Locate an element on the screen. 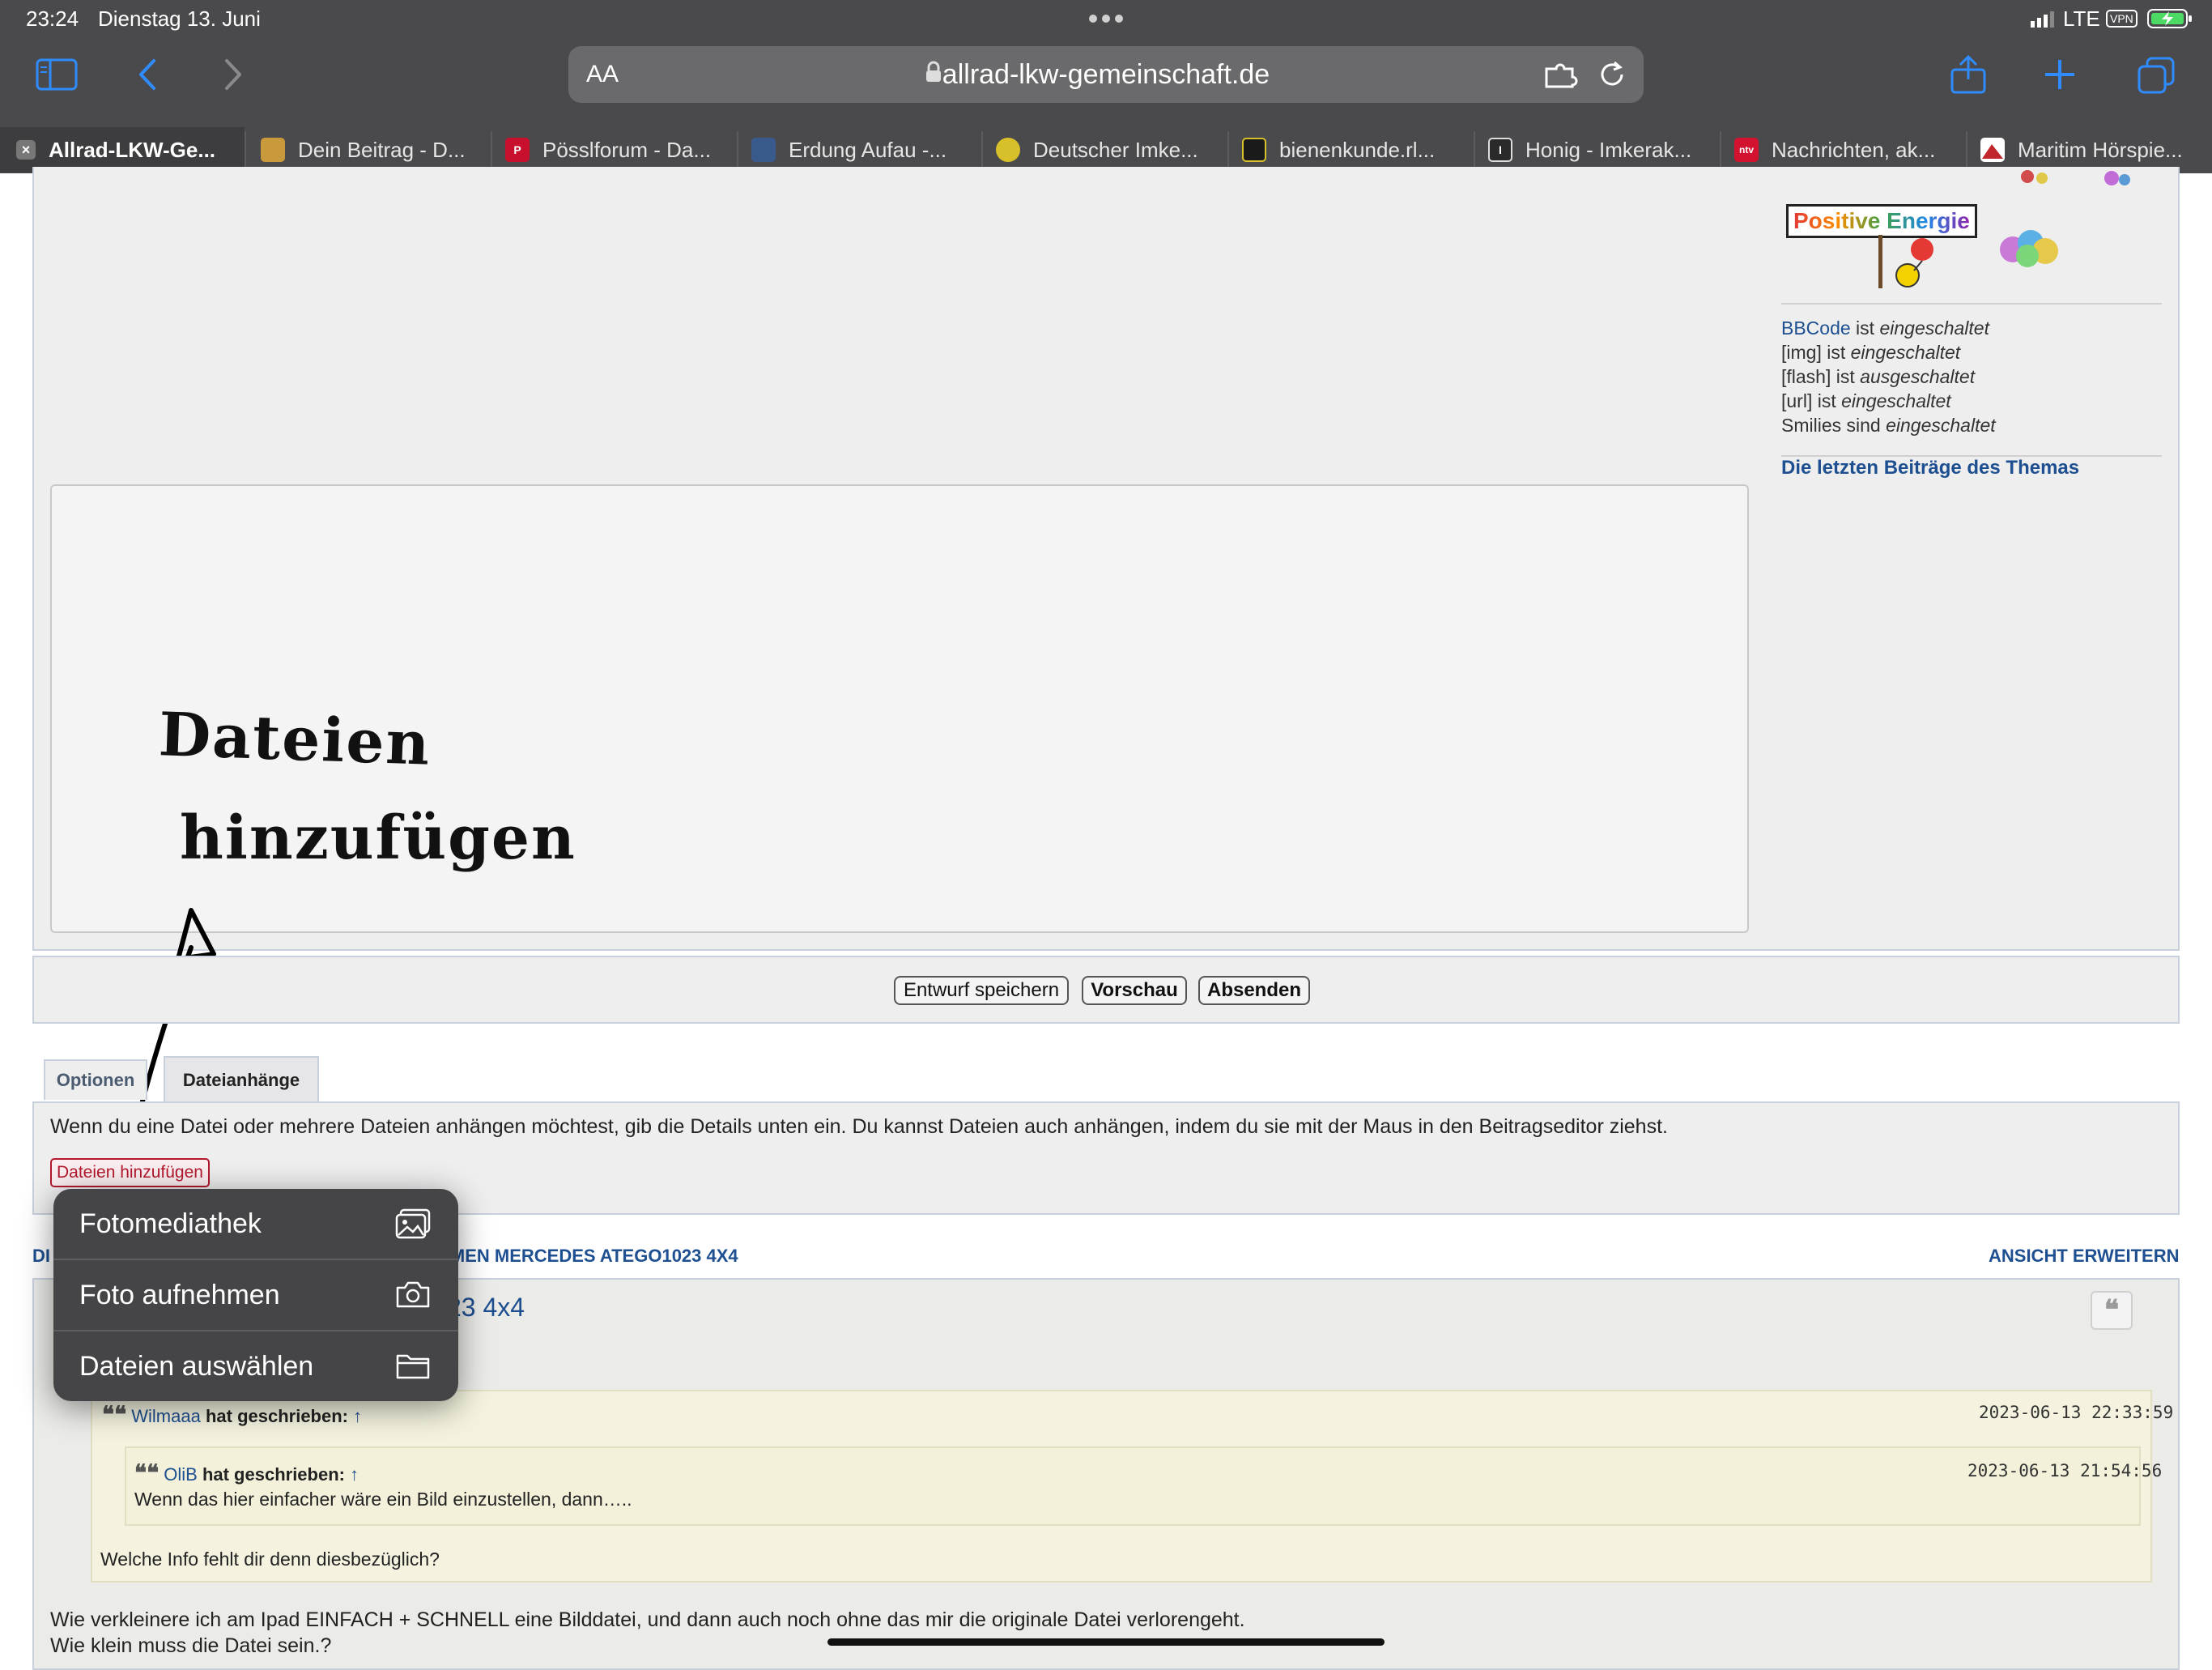 The width and height of the screenshot is (2212, 1670). sidebar-divider is located at coordinates (1972, 304).